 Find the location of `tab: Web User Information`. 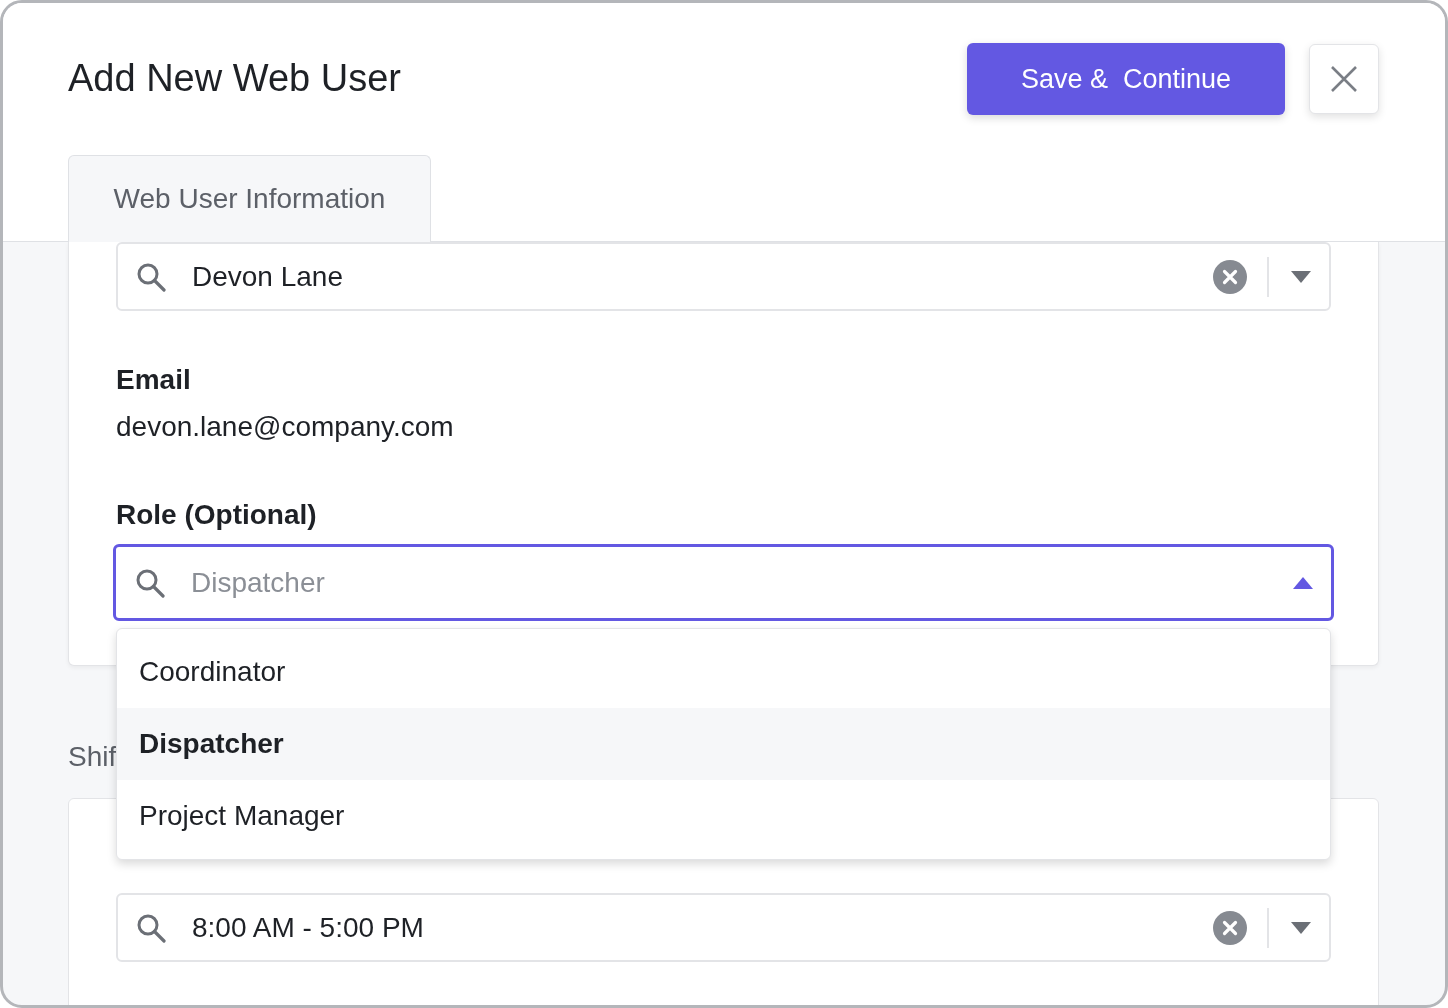

tab: Web User Information is located at coordinates (249, 198).